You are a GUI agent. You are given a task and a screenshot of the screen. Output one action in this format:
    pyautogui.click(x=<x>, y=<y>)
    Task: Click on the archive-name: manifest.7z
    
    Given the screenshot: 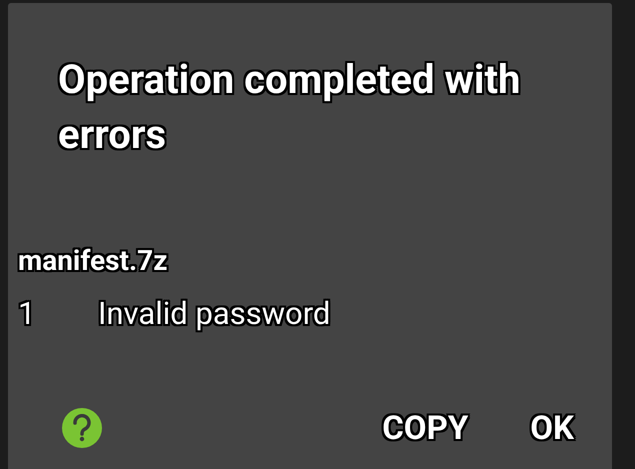 What is the action you would take?
    pyautogui.click(x=93, y=260)
    